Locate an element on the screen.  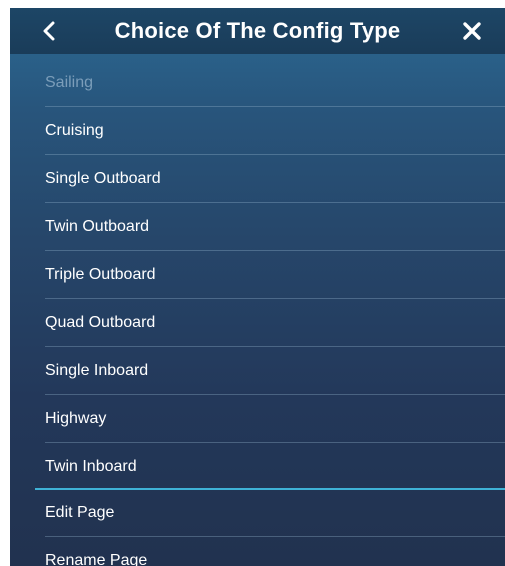
list-item-label: Highway is located at coordinates (76, 418).